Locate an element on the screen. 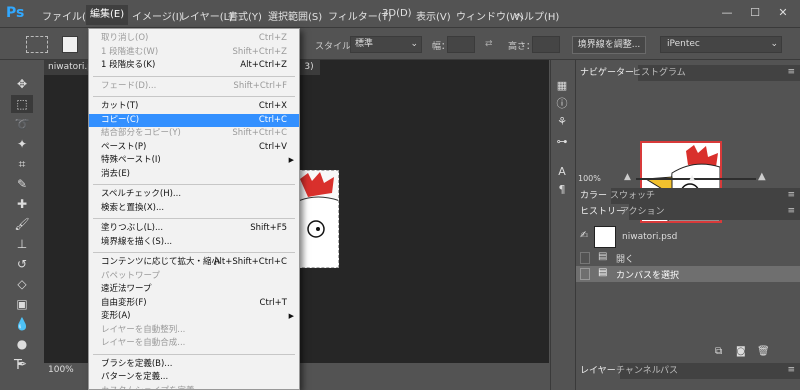 The height and width of the screenshot is (390, 800). brush-panel-icon: ⚘ is located at coordinates (562, 122).